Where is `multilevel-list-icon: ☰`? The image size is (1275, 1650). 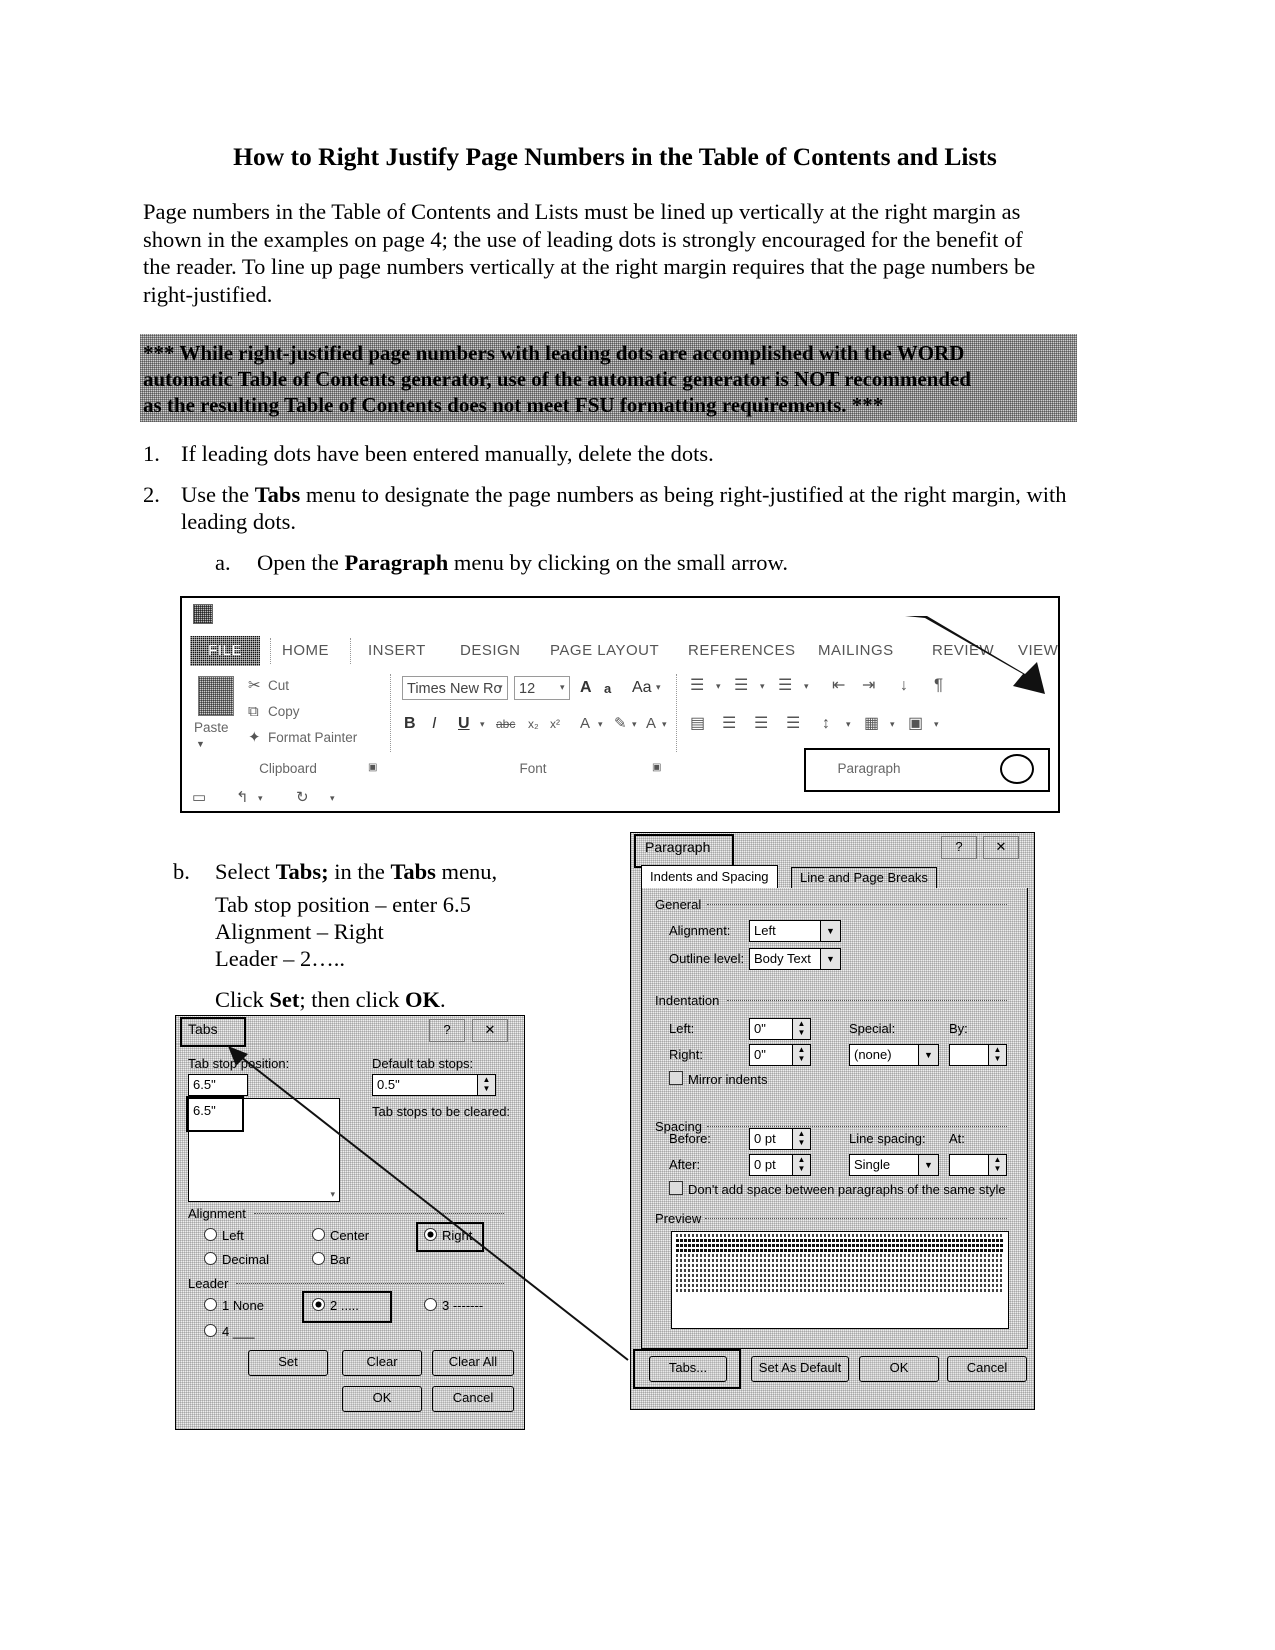 multilevel-list-icon: ☰ is located at coordinates (785, 686).